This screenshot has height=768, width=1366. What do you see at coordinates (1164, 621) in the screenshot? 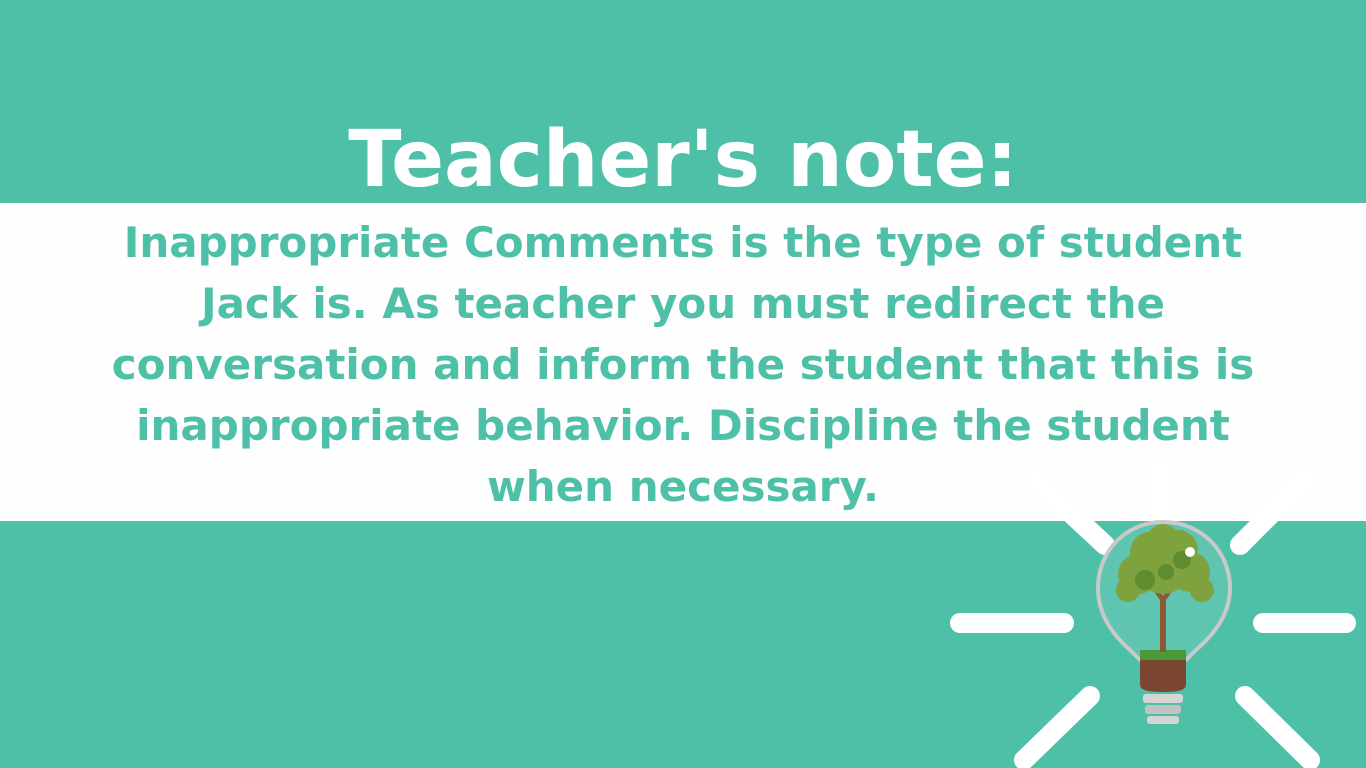
I see `lightbulb-icon` at bounding box center [1164, 621].